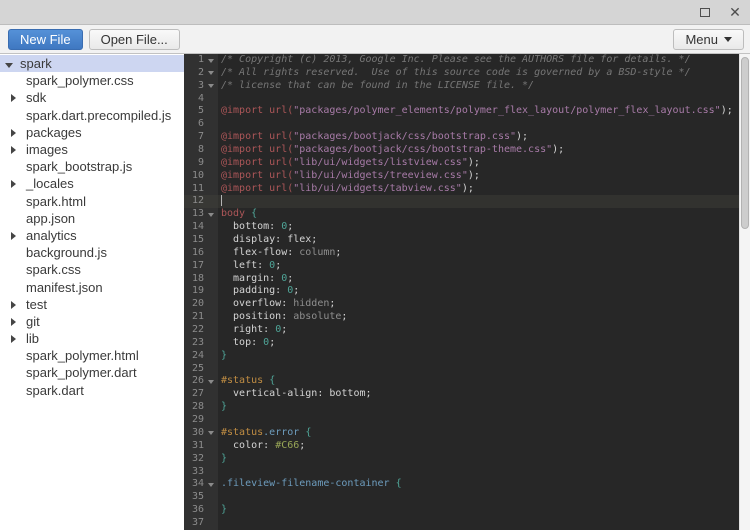 This screenshot has height=530, width=750. What do you see at coordinates (92, 218) in the screenshot?
I see `sidebar-file-app.json: app.json` at bounding box center [92, 218].